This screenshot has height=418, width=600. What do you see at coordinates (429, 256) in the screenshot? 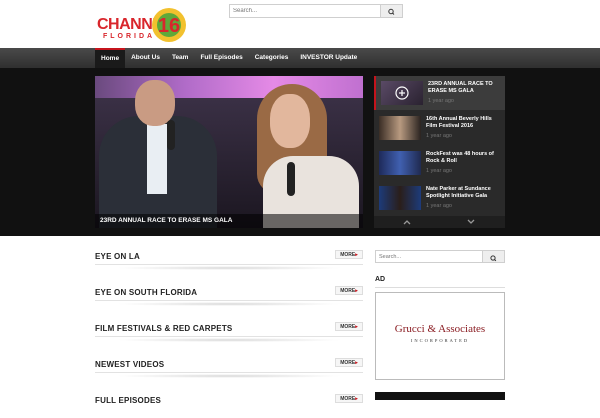
I see `sidebar-search-input` at bounding box center [429, 256].